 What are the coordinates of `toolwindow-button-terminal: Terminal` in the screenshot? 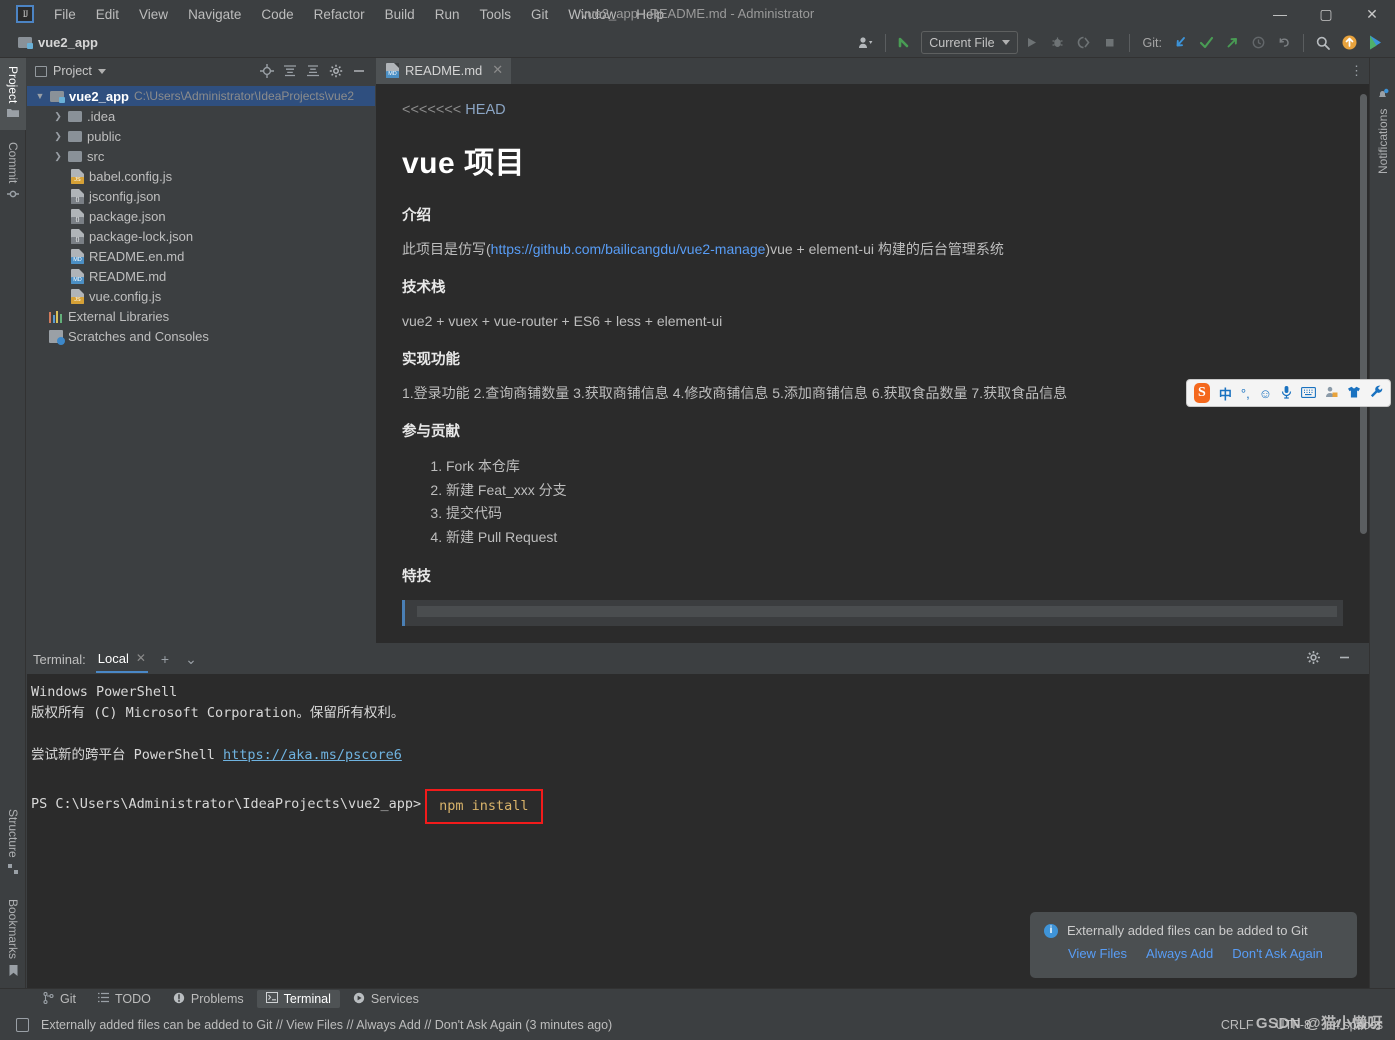 It's located at (298, 999).